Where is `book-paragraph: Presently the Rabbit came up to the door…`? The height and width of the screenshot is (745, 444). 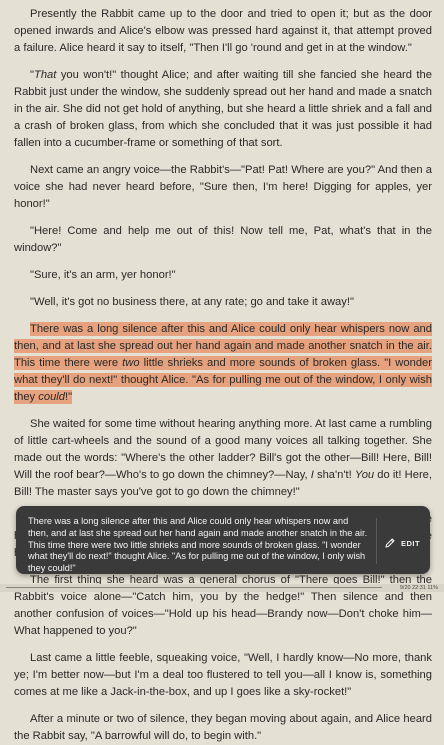 book-paragraph: Presently the Rabbit came up to the door… is located at coordinates (223, 31).